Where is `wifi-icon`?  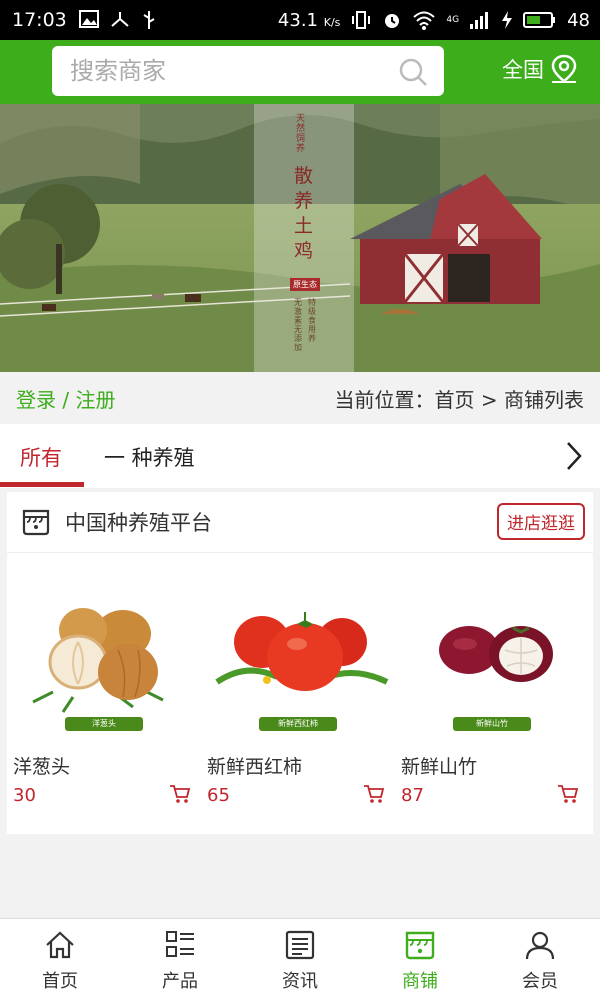
wifi-icon is located at coordinates (424, 20).